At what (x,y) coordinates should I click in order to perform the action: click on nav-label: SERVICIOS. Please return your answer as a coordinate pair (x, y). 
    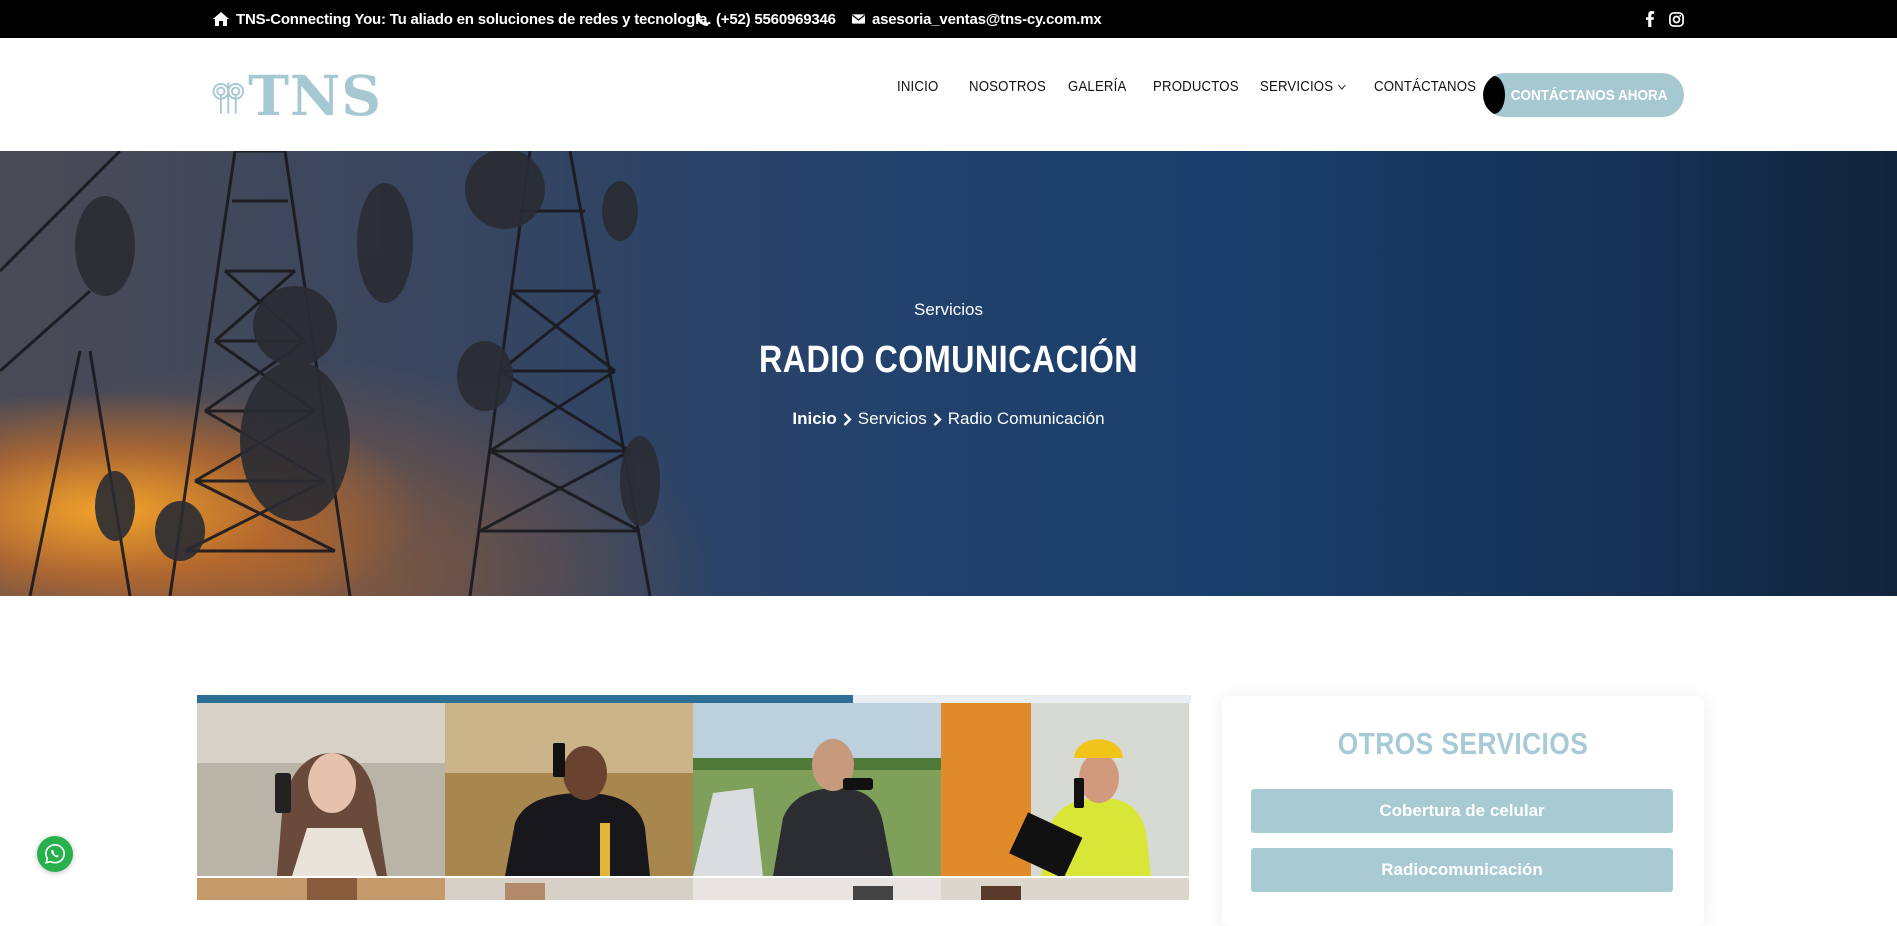
    Looking at the image, I should click on (1297, 86).